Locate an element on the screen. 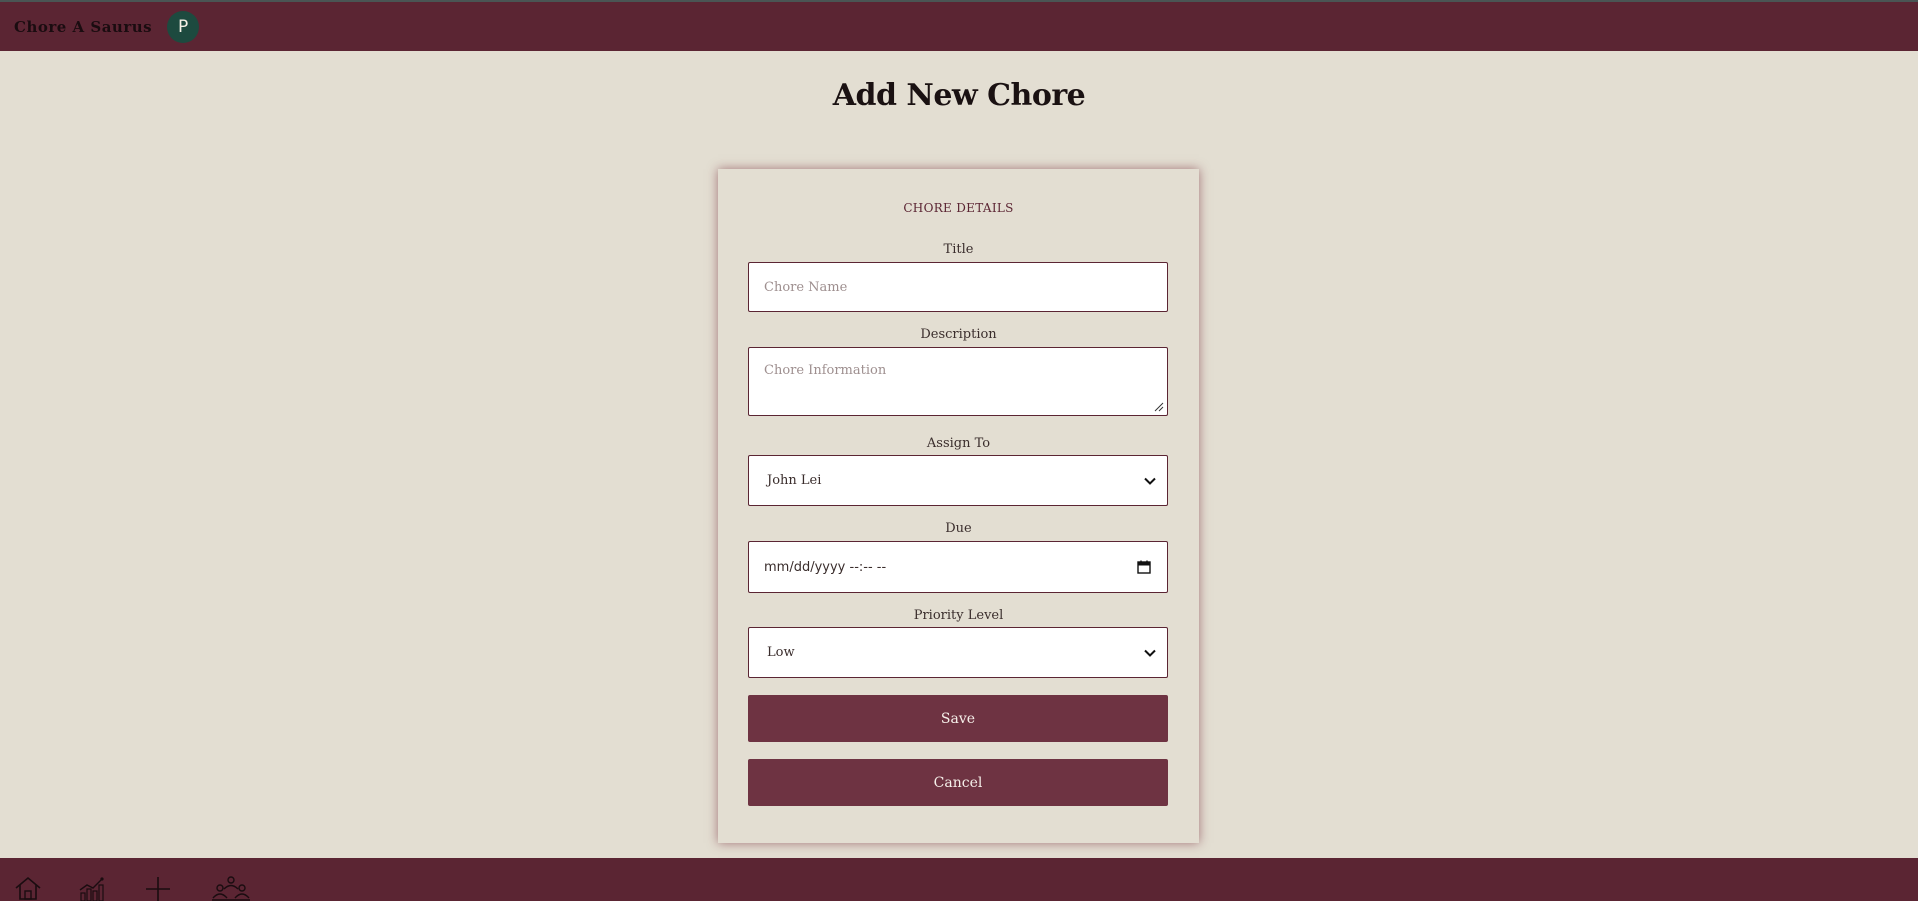 The height and width of the screenshot is (901, 1918). due-placeholder: mm/dd/yyyy --:-- -- is located at coordinates (825, 567).